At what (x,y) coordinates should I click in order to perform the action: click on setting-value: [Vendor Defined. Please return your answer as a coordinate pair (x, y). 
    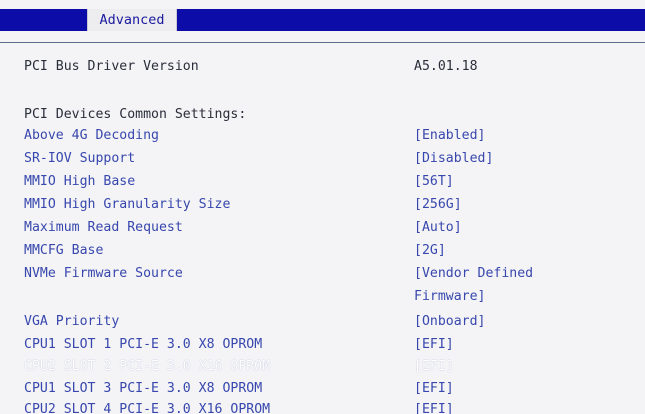
    Looking at the image, I should click on (473, 273).